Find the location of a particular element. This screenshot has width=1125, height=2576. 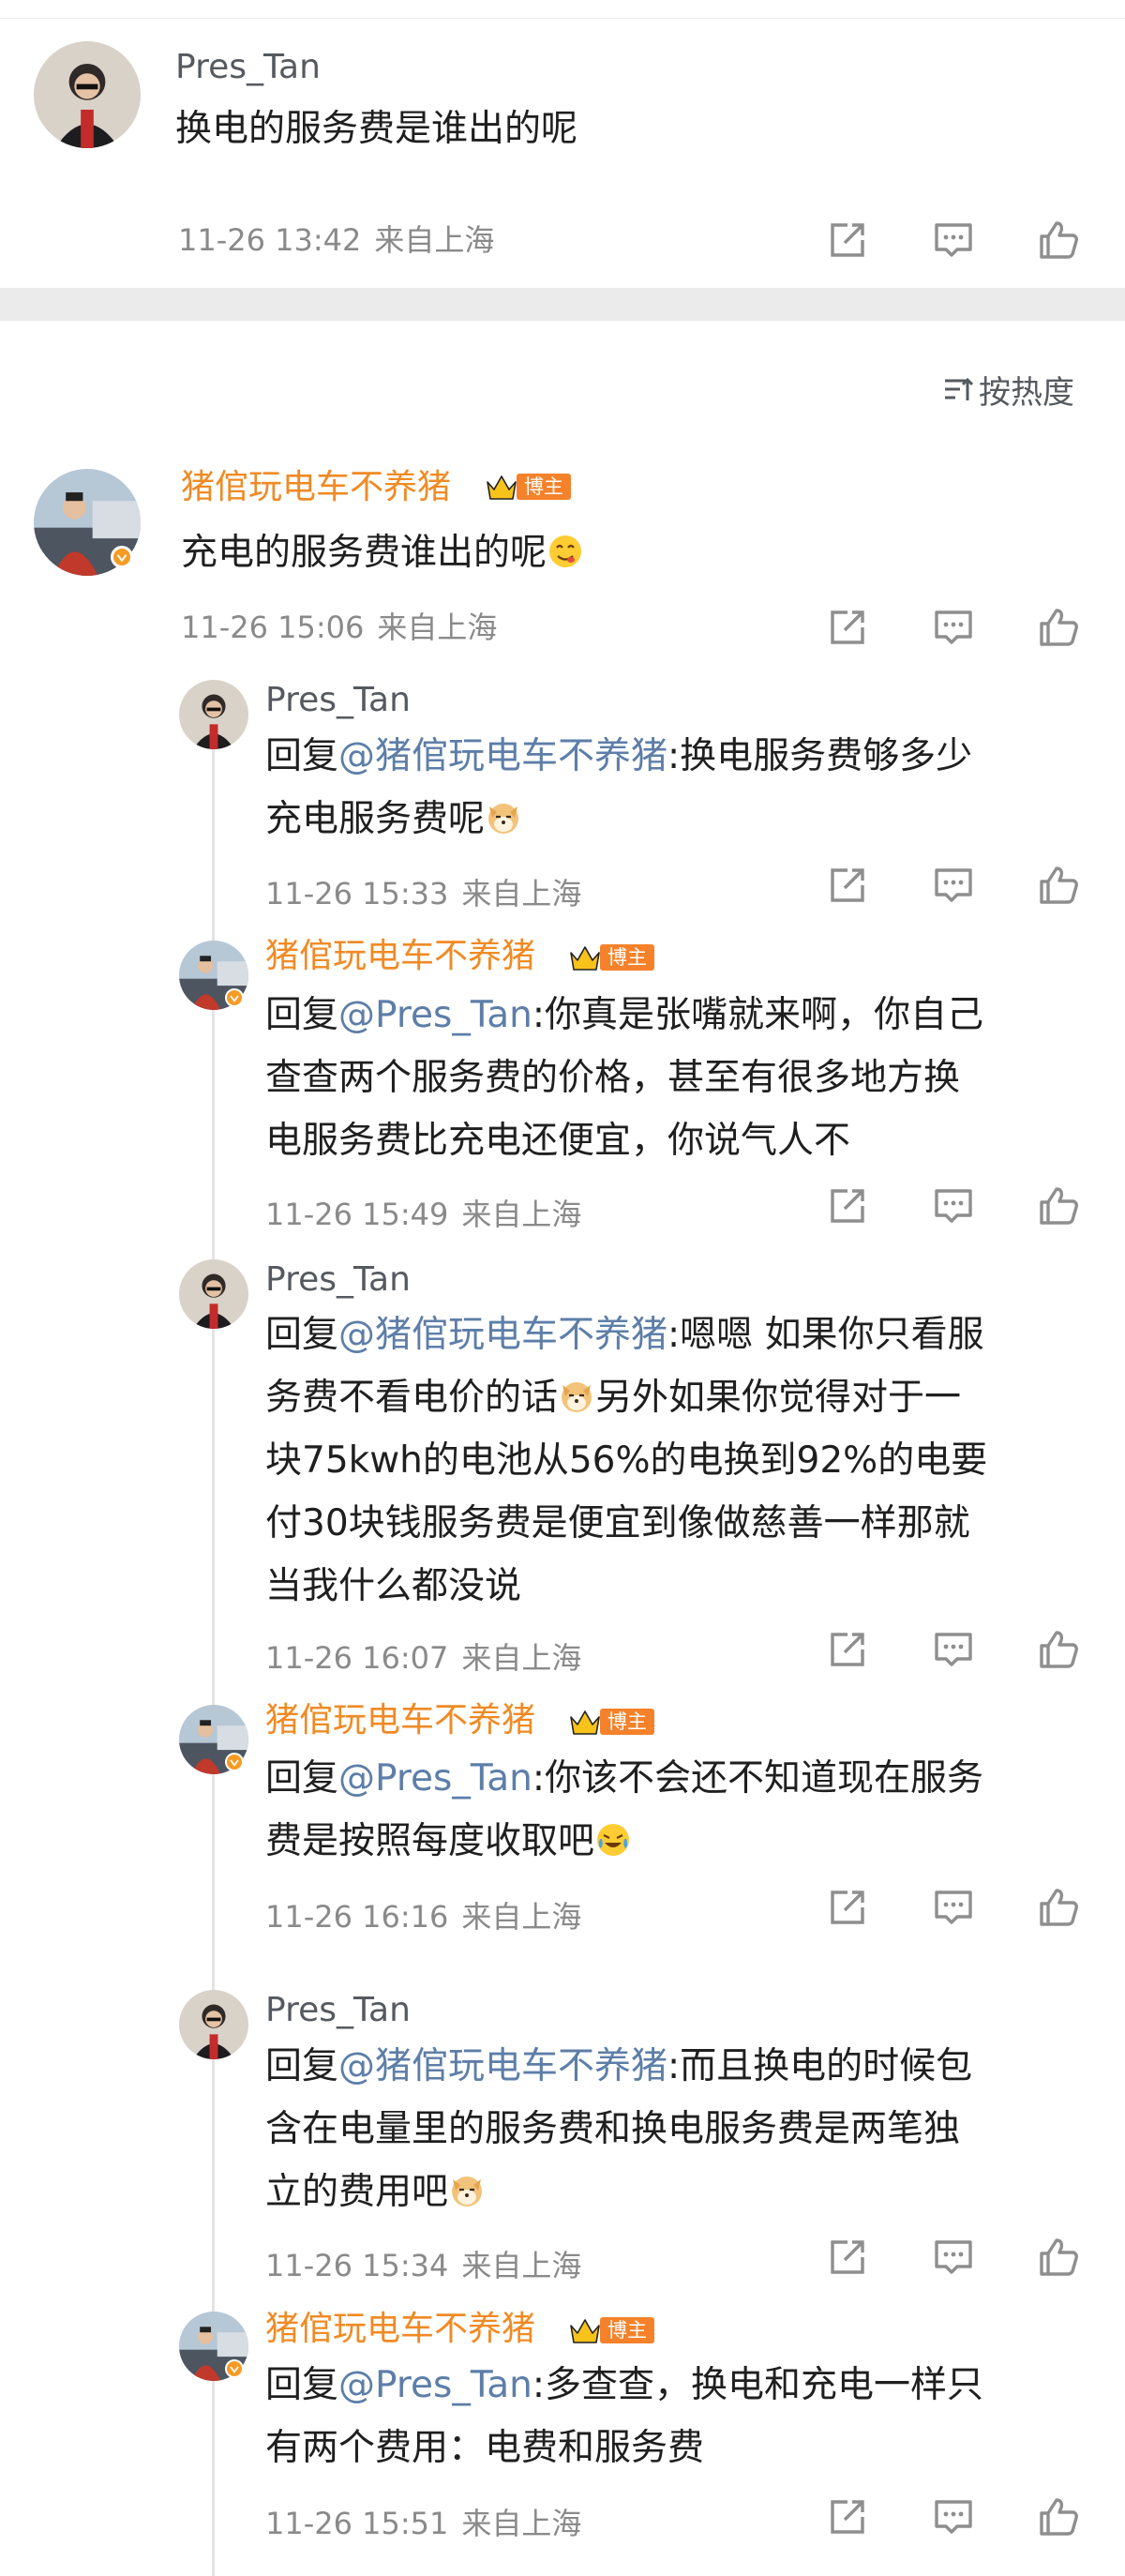

post-meta: 11-26 13:42 来自上海 is located at coordinates (336, 240).